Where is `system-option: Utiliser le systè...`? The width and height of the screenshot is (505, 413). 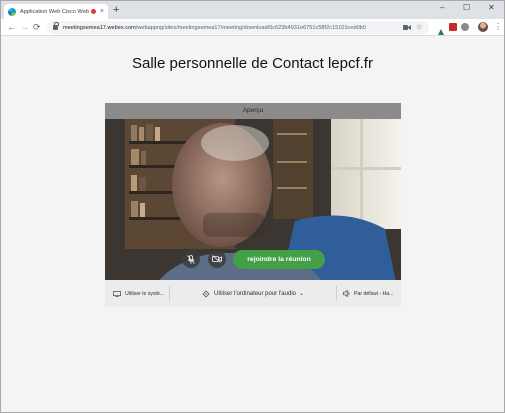
system-option: Utiliser le systè... is located at coordinates (137, 294).